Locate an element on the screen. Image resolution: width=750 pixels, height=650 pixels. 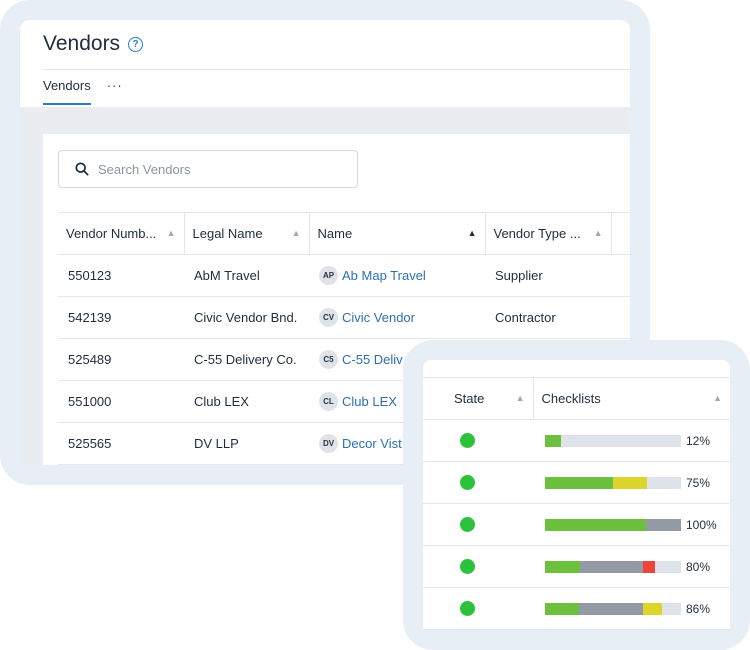
checklist-cell: 12% is located at coordinates (631, 440).